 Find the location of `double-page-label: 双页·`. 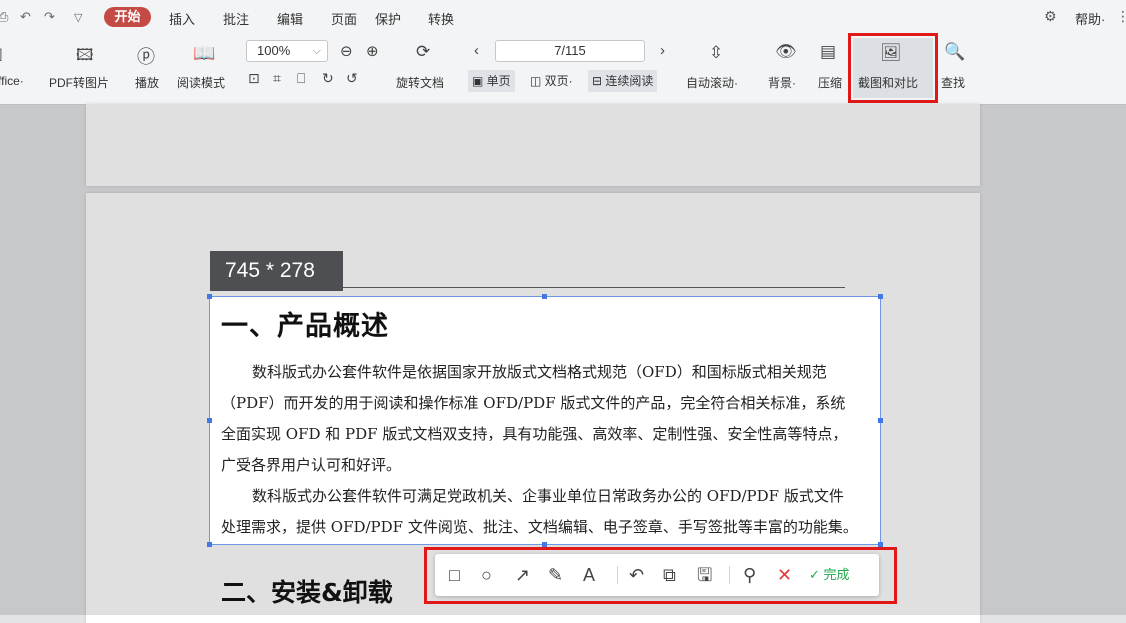

double-page-label: 双页· is located at coordinates (558, 81).